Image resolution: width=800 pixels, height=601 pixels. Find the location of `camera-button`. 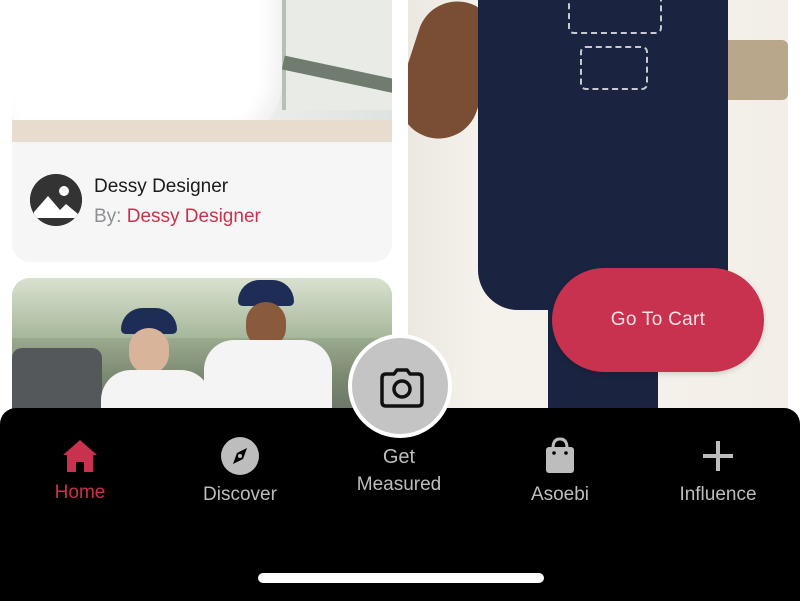

camera-button is located at coordinates (400, 386).